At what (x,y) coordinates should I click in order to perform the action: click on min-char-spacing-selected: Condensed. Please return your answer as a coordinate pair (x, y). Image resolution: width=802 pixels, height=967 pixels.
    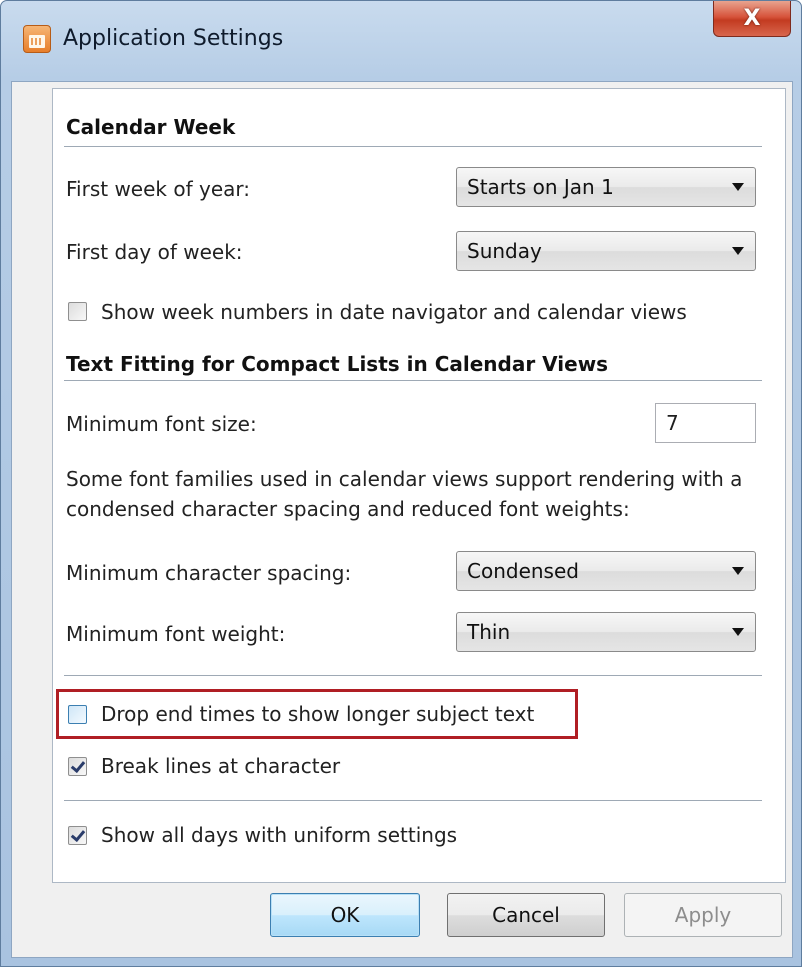
    Looking at the image, I should click on (523, 571).